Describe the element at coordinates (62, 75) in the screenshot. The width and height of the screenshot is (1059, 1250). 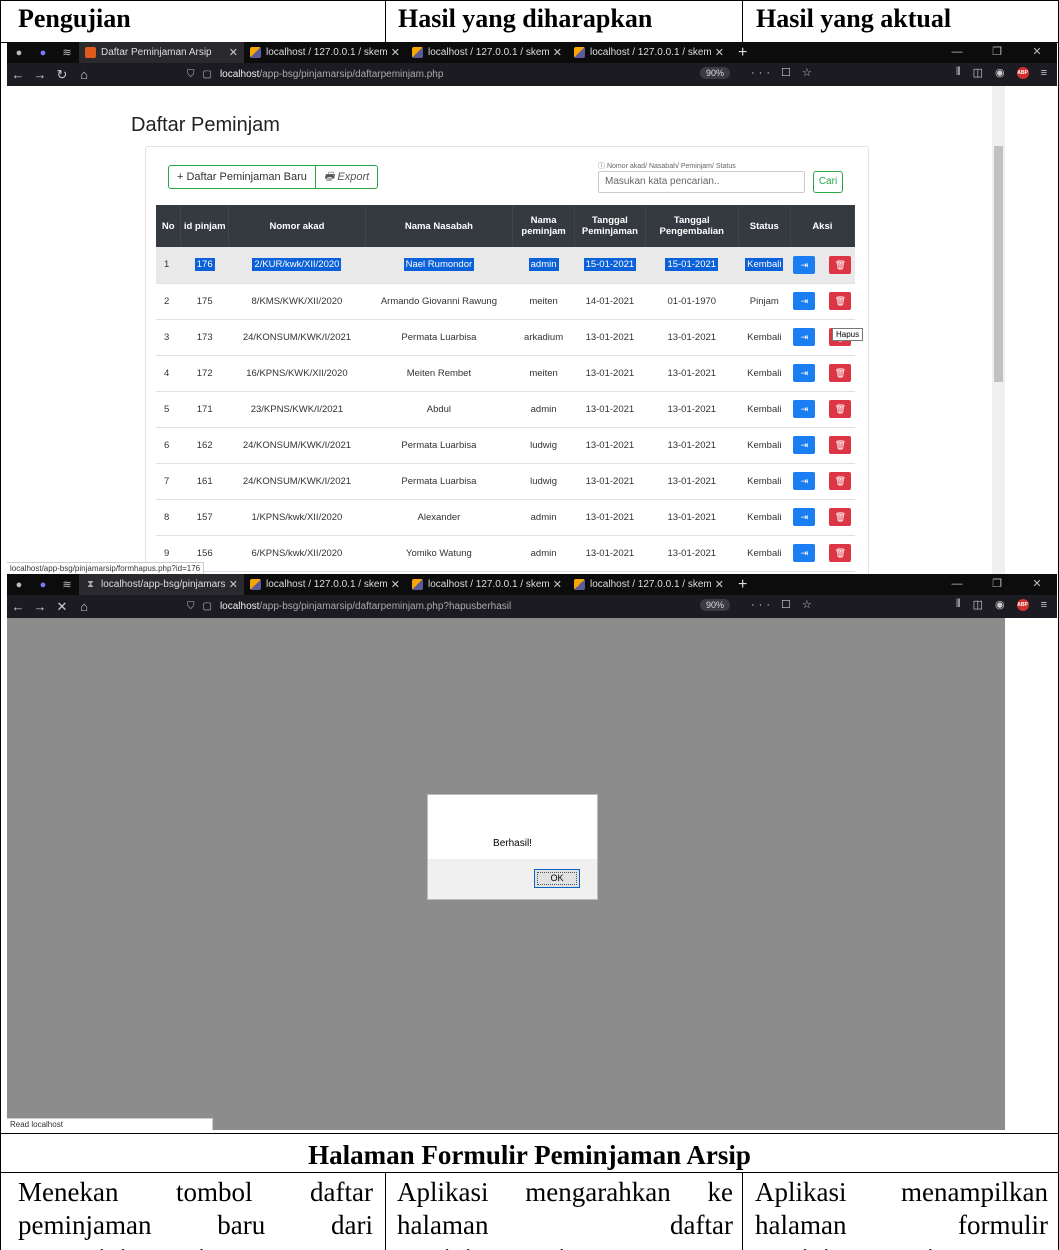
I see `reload-icon: ↻` at that location.